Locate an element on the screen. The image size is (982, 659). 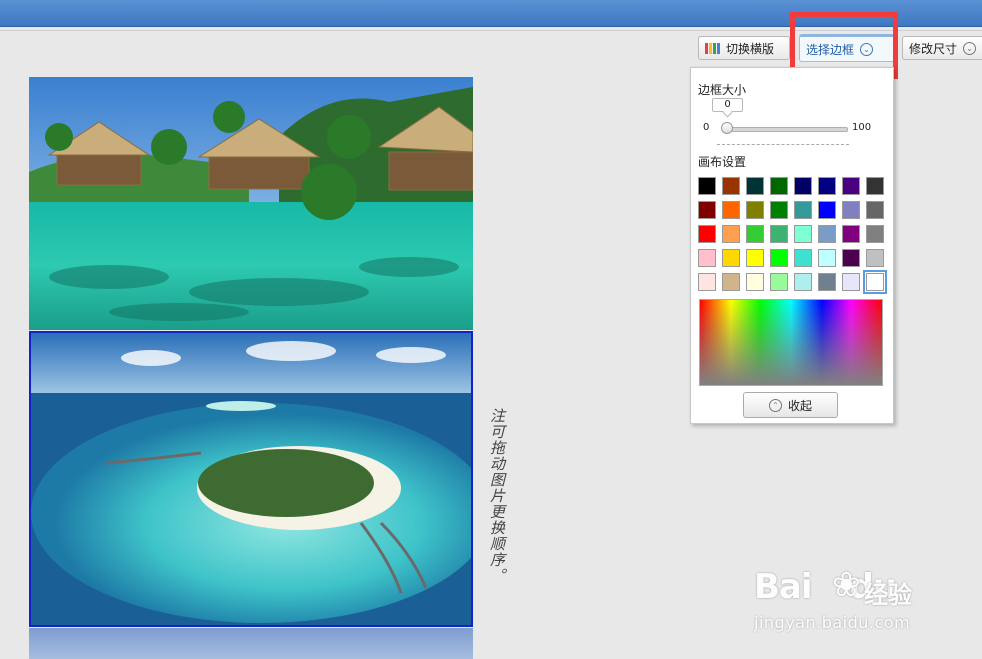
watermark-label: 经验 is located at coordinates (888, 595).